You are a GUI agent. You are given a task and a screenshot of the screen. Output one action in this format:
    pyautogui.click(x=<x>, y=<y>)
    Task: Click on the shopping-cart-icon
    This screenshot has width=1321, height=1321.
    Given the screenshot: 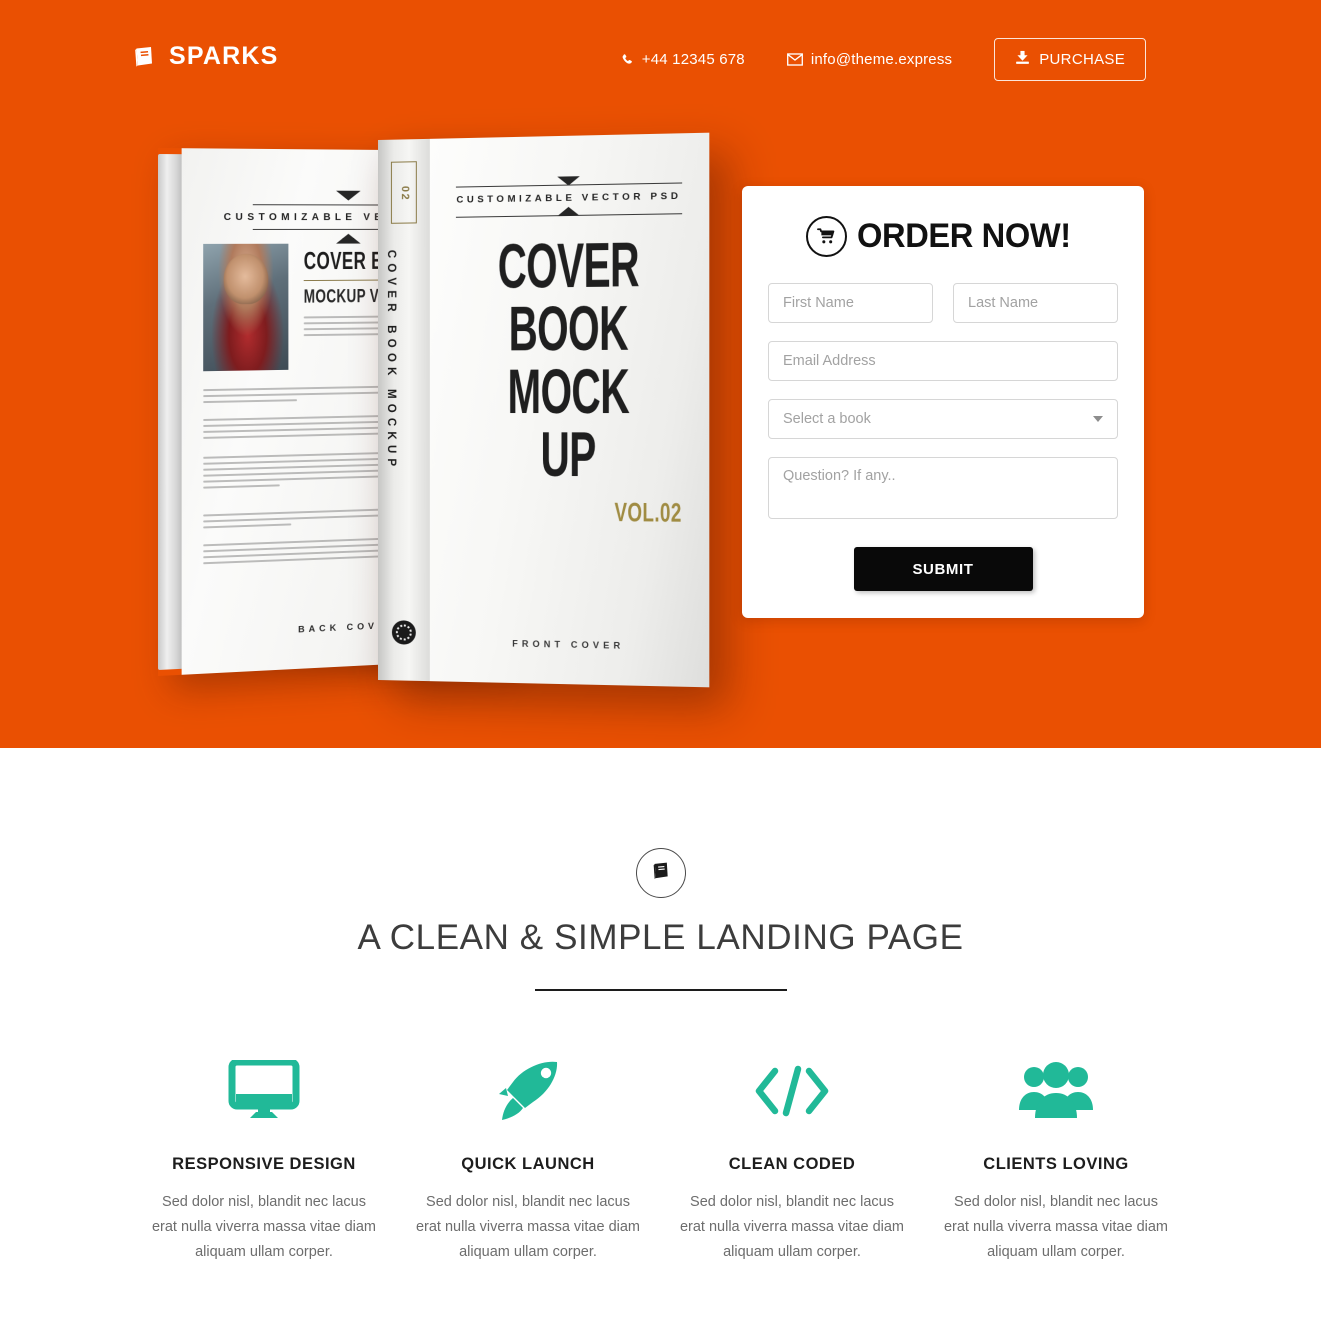 What is the action you would take?
    pyautogui.click(x=827, y=236)
    